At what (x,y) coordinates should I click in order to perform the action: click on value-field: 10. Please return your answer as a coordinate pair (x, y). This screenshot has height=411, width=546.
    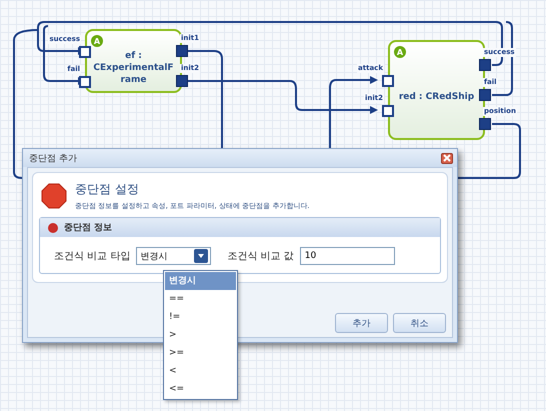
    Looking at the image, I should click on (347, 256).